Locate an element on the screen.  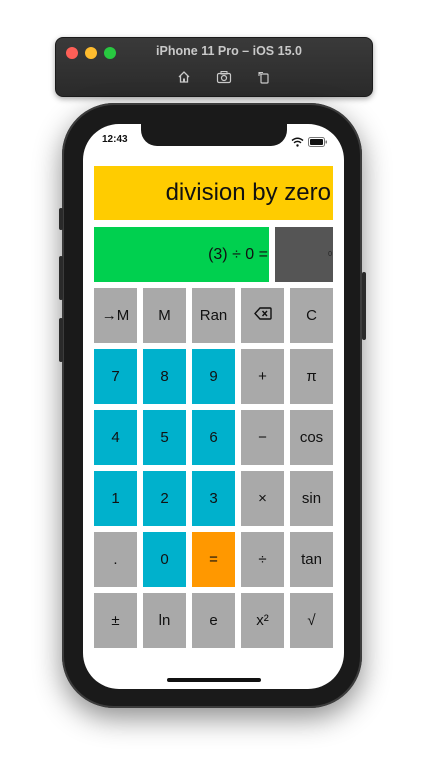
backspace-icon is located at coordinates (262, 315).